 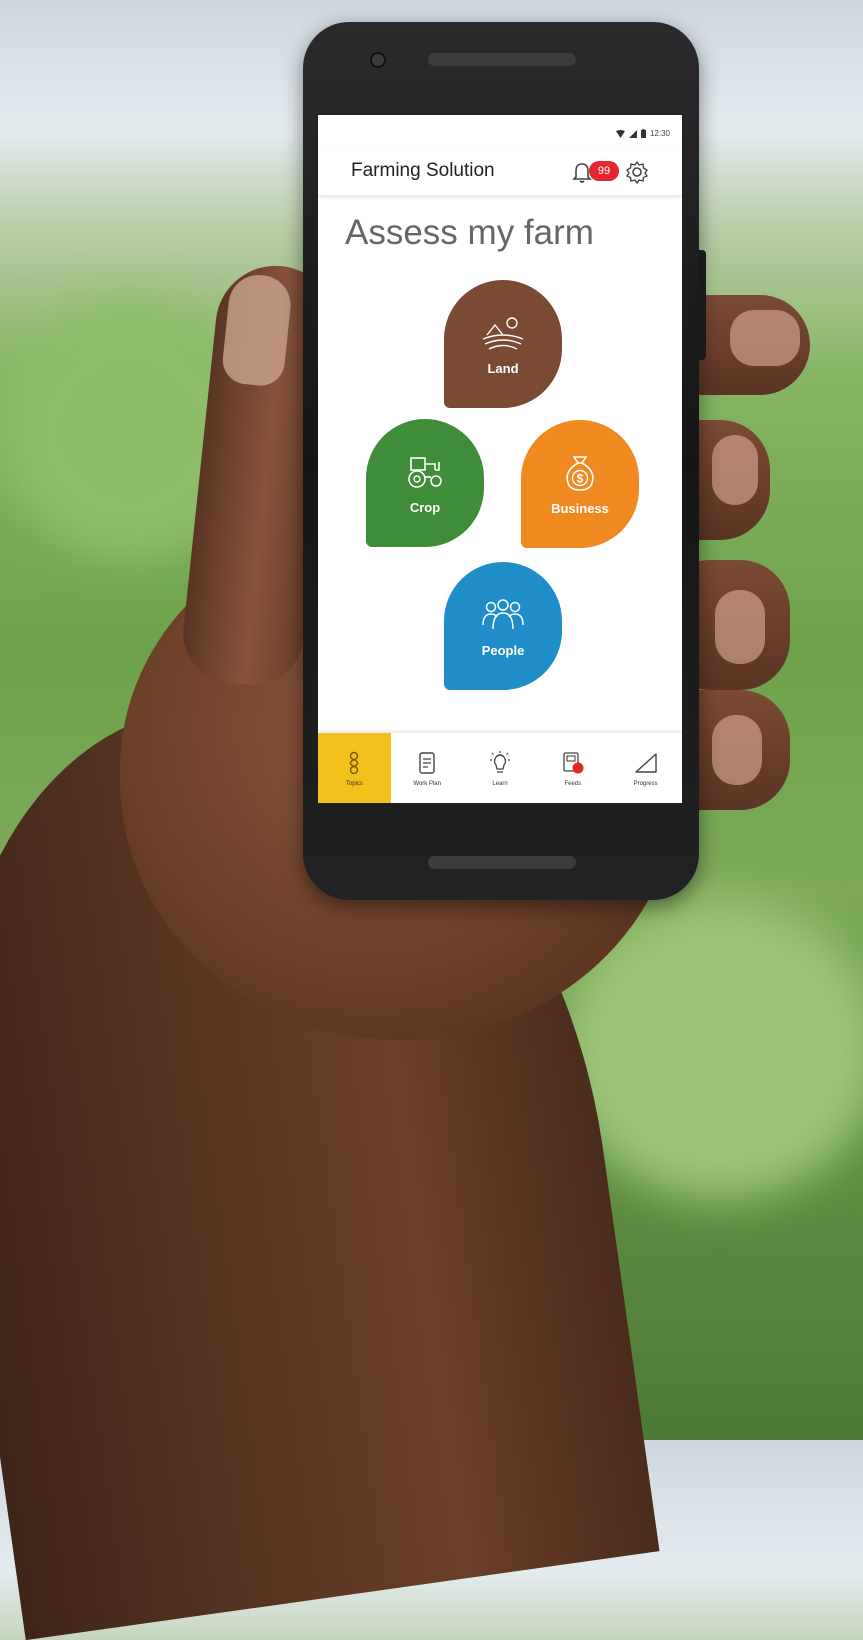 I want to click on signal-icon, so click(x=632, y=133).